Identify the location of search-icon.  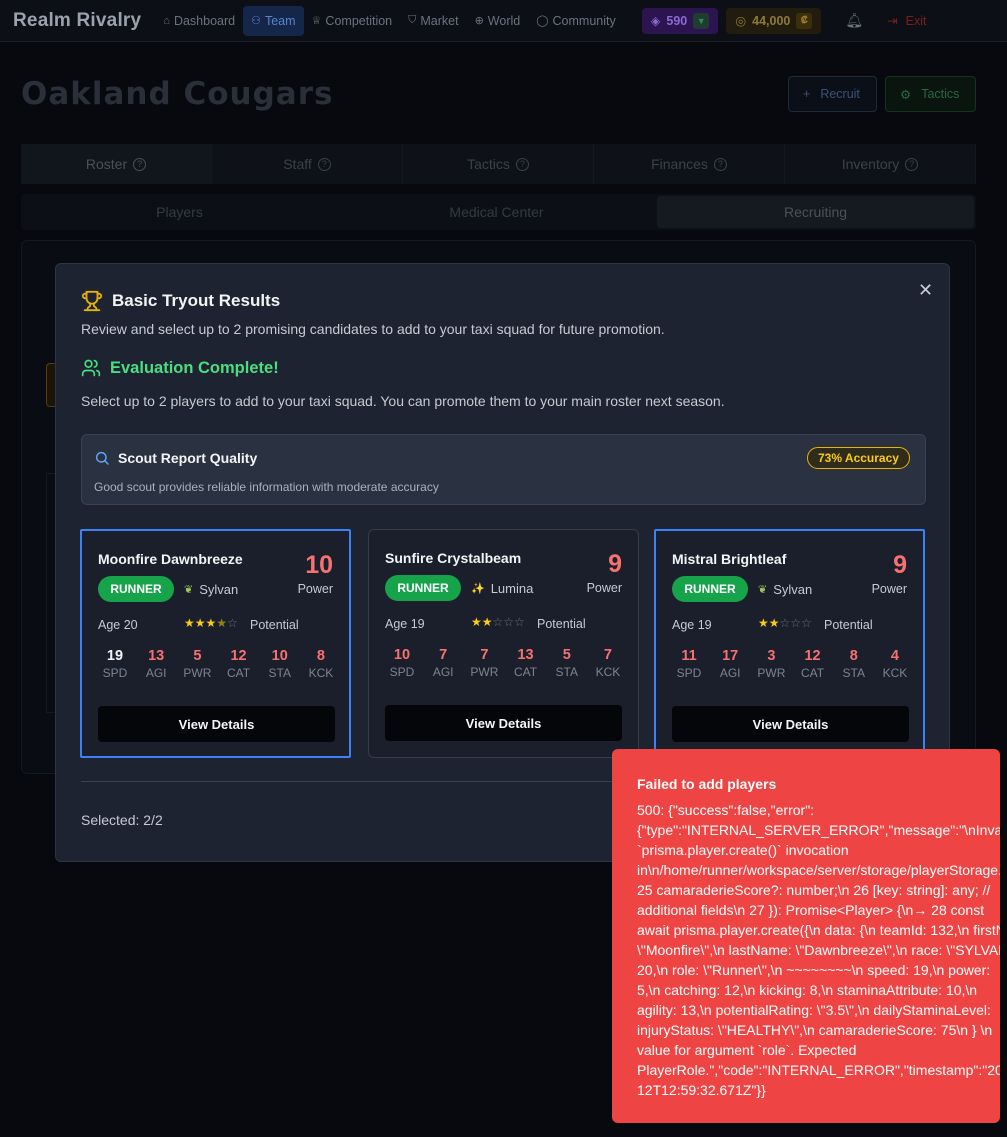
(102, 458).